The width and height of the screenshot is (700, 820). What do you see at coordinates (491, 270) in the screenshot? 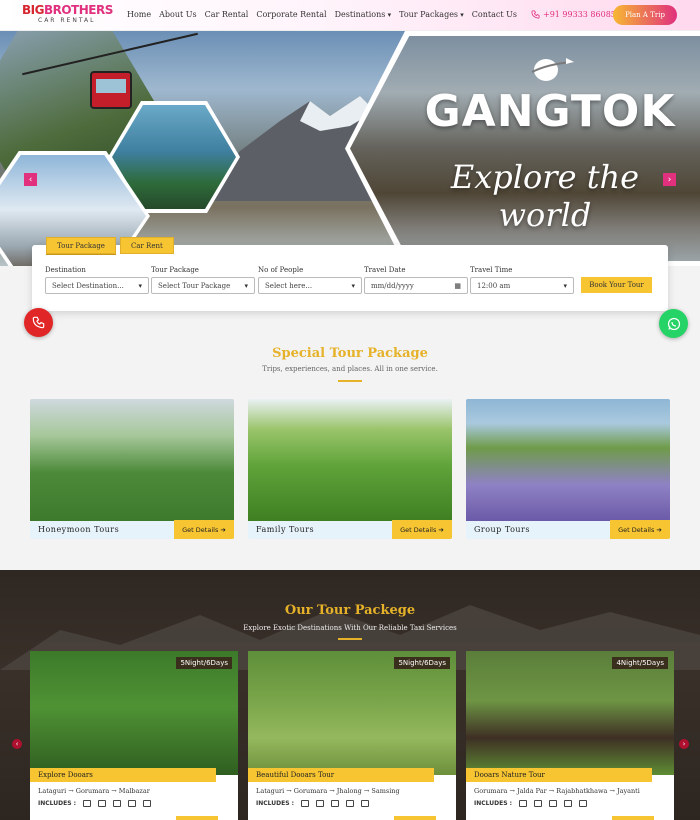
I see `travel-time-label: Travel Time` at bounding box center [491, 270].